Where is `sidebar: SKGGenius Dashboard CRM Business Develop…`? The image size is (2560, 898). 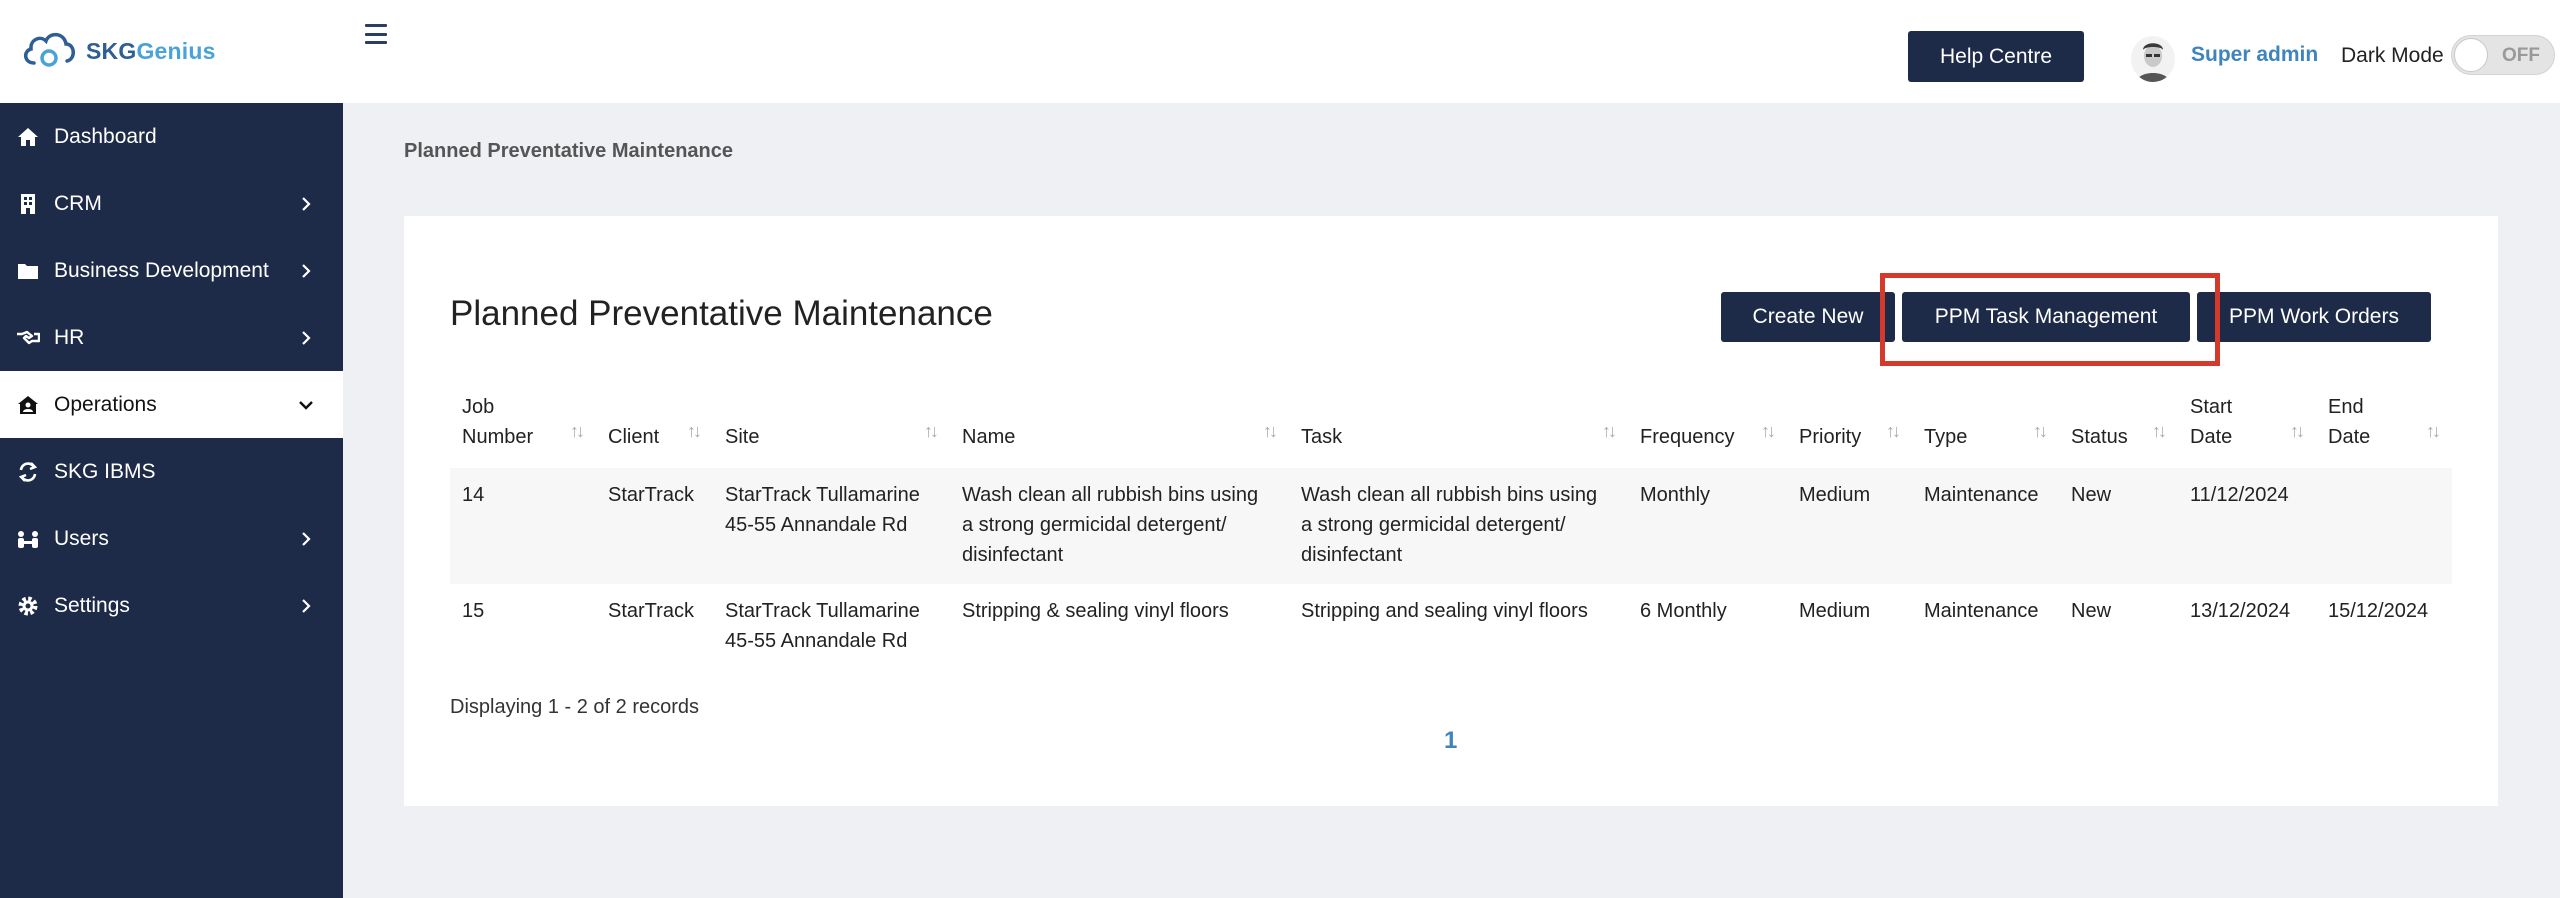 sidebar: SKGGenius Dashboard CRM Business Develop… is located at coordinates (171, 449).